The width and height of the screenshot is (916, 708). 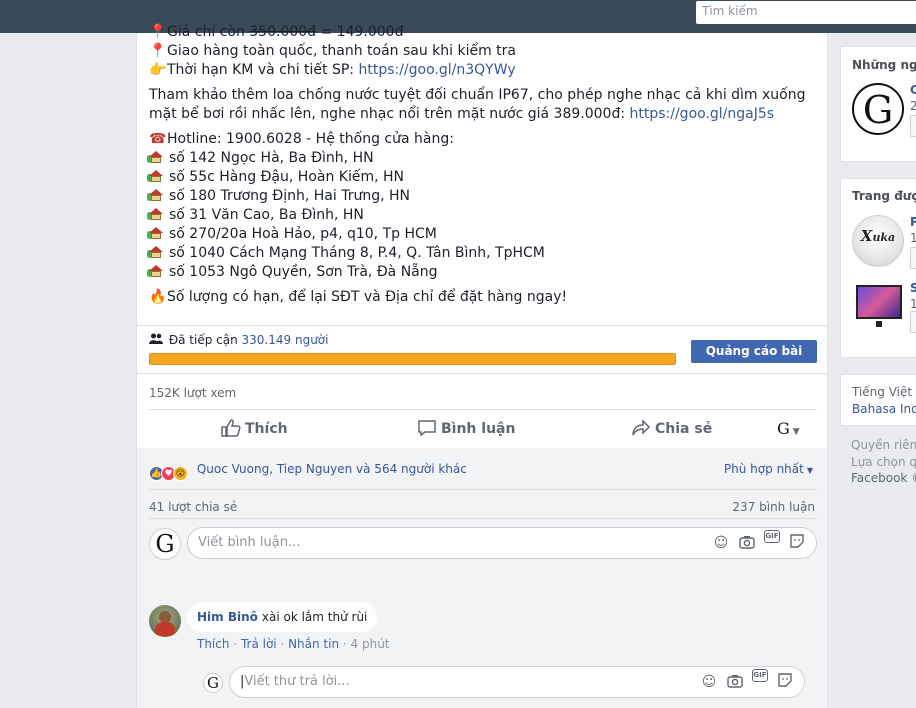 I want to click on people-name: C, so click(x=913, y=90).